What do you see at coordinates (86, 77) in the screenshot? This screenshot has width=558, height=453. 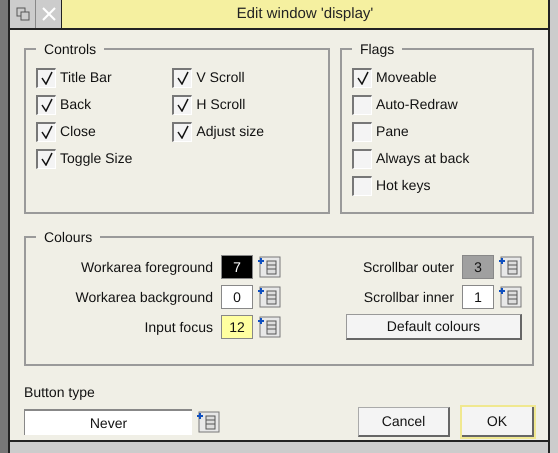 I see `checkbox-label: Title Bar` at bounding box center [86, 77].